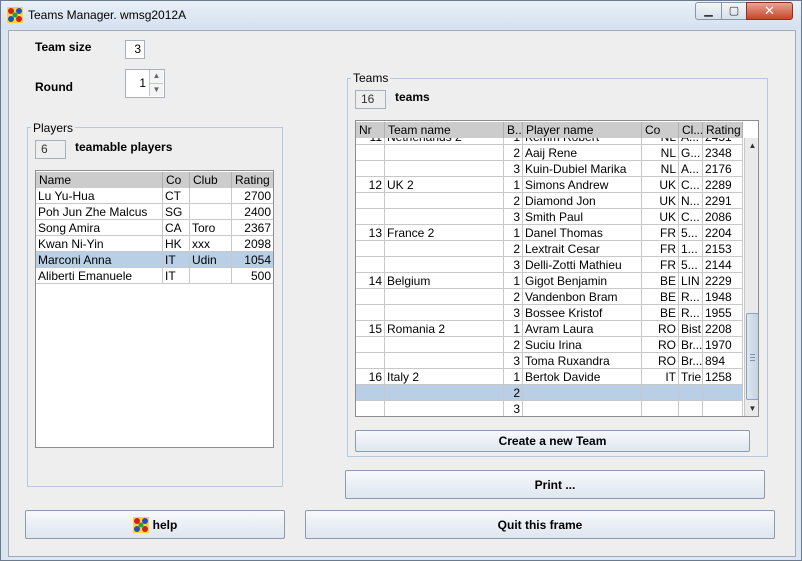 The width and height of the screenshot is (802, 561). What do you see at coordinates (660, 297) in the screenshot?
I see `cell-co: BE` at bounding box center [660, 297].